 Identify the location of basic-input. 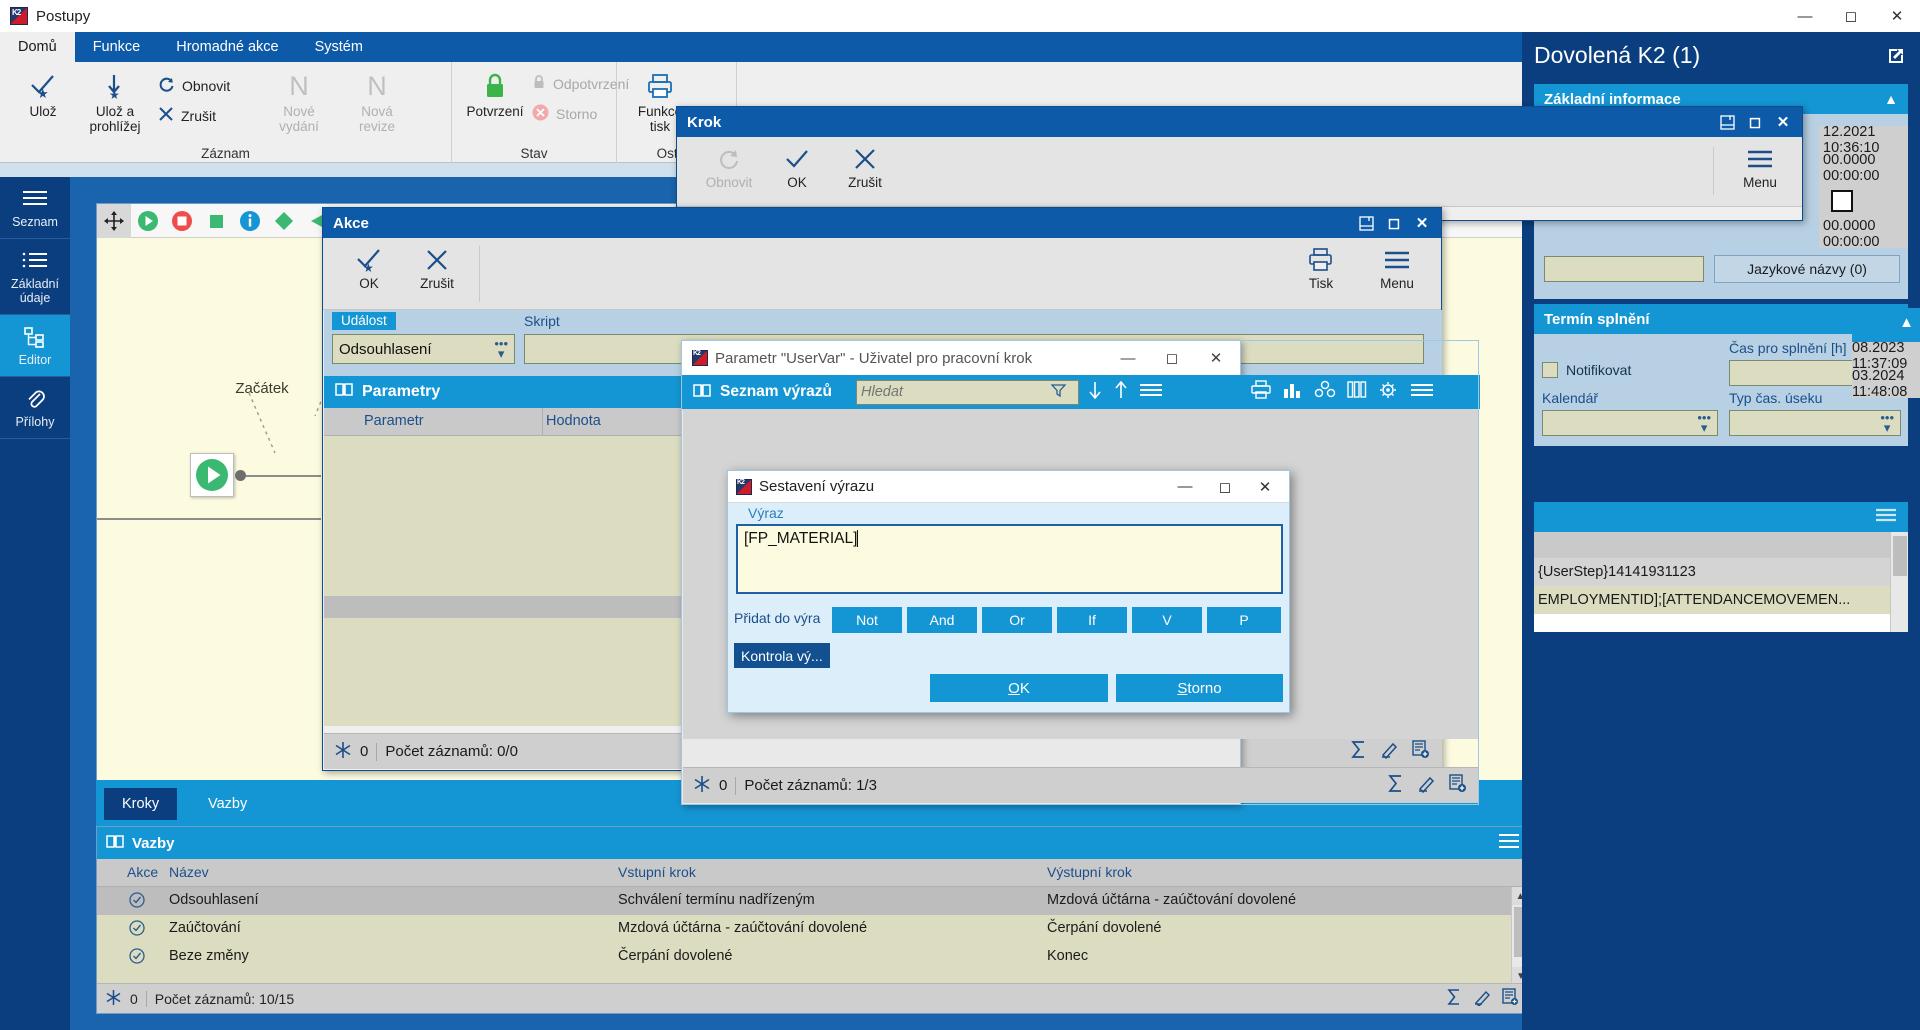
(1624, 269).